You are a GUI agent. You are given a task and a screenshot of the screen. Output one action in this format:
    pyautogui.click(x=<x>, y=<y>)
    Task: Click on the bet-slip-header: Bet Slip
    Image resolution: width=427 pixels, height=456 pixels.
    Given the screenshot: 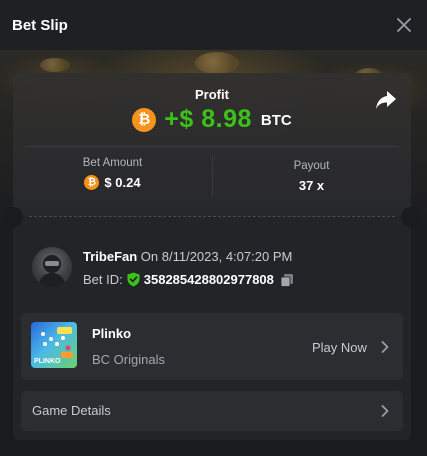 What is the action you would take?
    pyautogui.click(x=213, y=25)
    